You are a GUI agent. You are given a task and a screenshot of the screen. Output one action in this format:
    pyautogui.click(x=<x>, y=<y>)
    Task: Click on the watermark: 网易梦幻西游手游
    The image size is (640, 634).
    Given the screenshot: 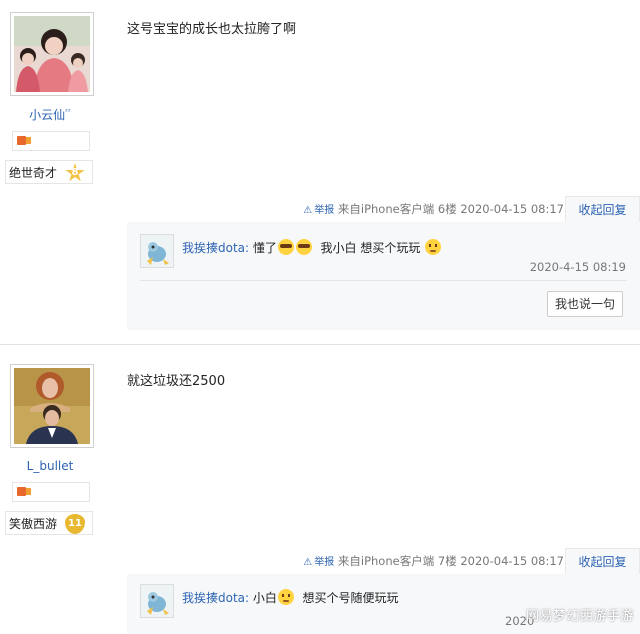 What is the action you would take?
    pyautogui.click(x=579, y=616)
    